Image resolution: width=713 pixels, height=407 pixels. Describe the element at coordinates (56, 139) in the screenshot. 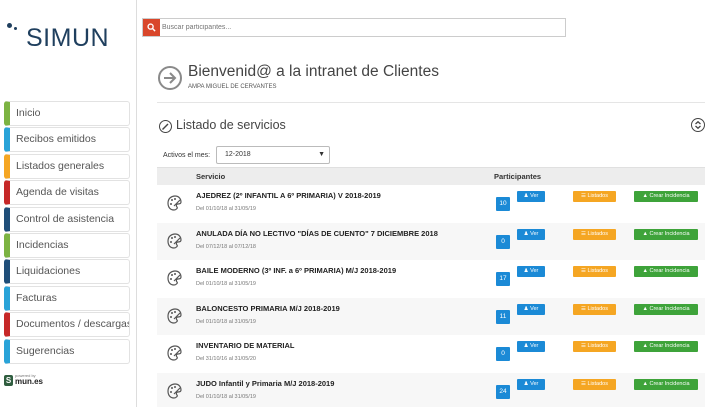

I see `sidebar-item-label: Recibos emitidos` at that location.